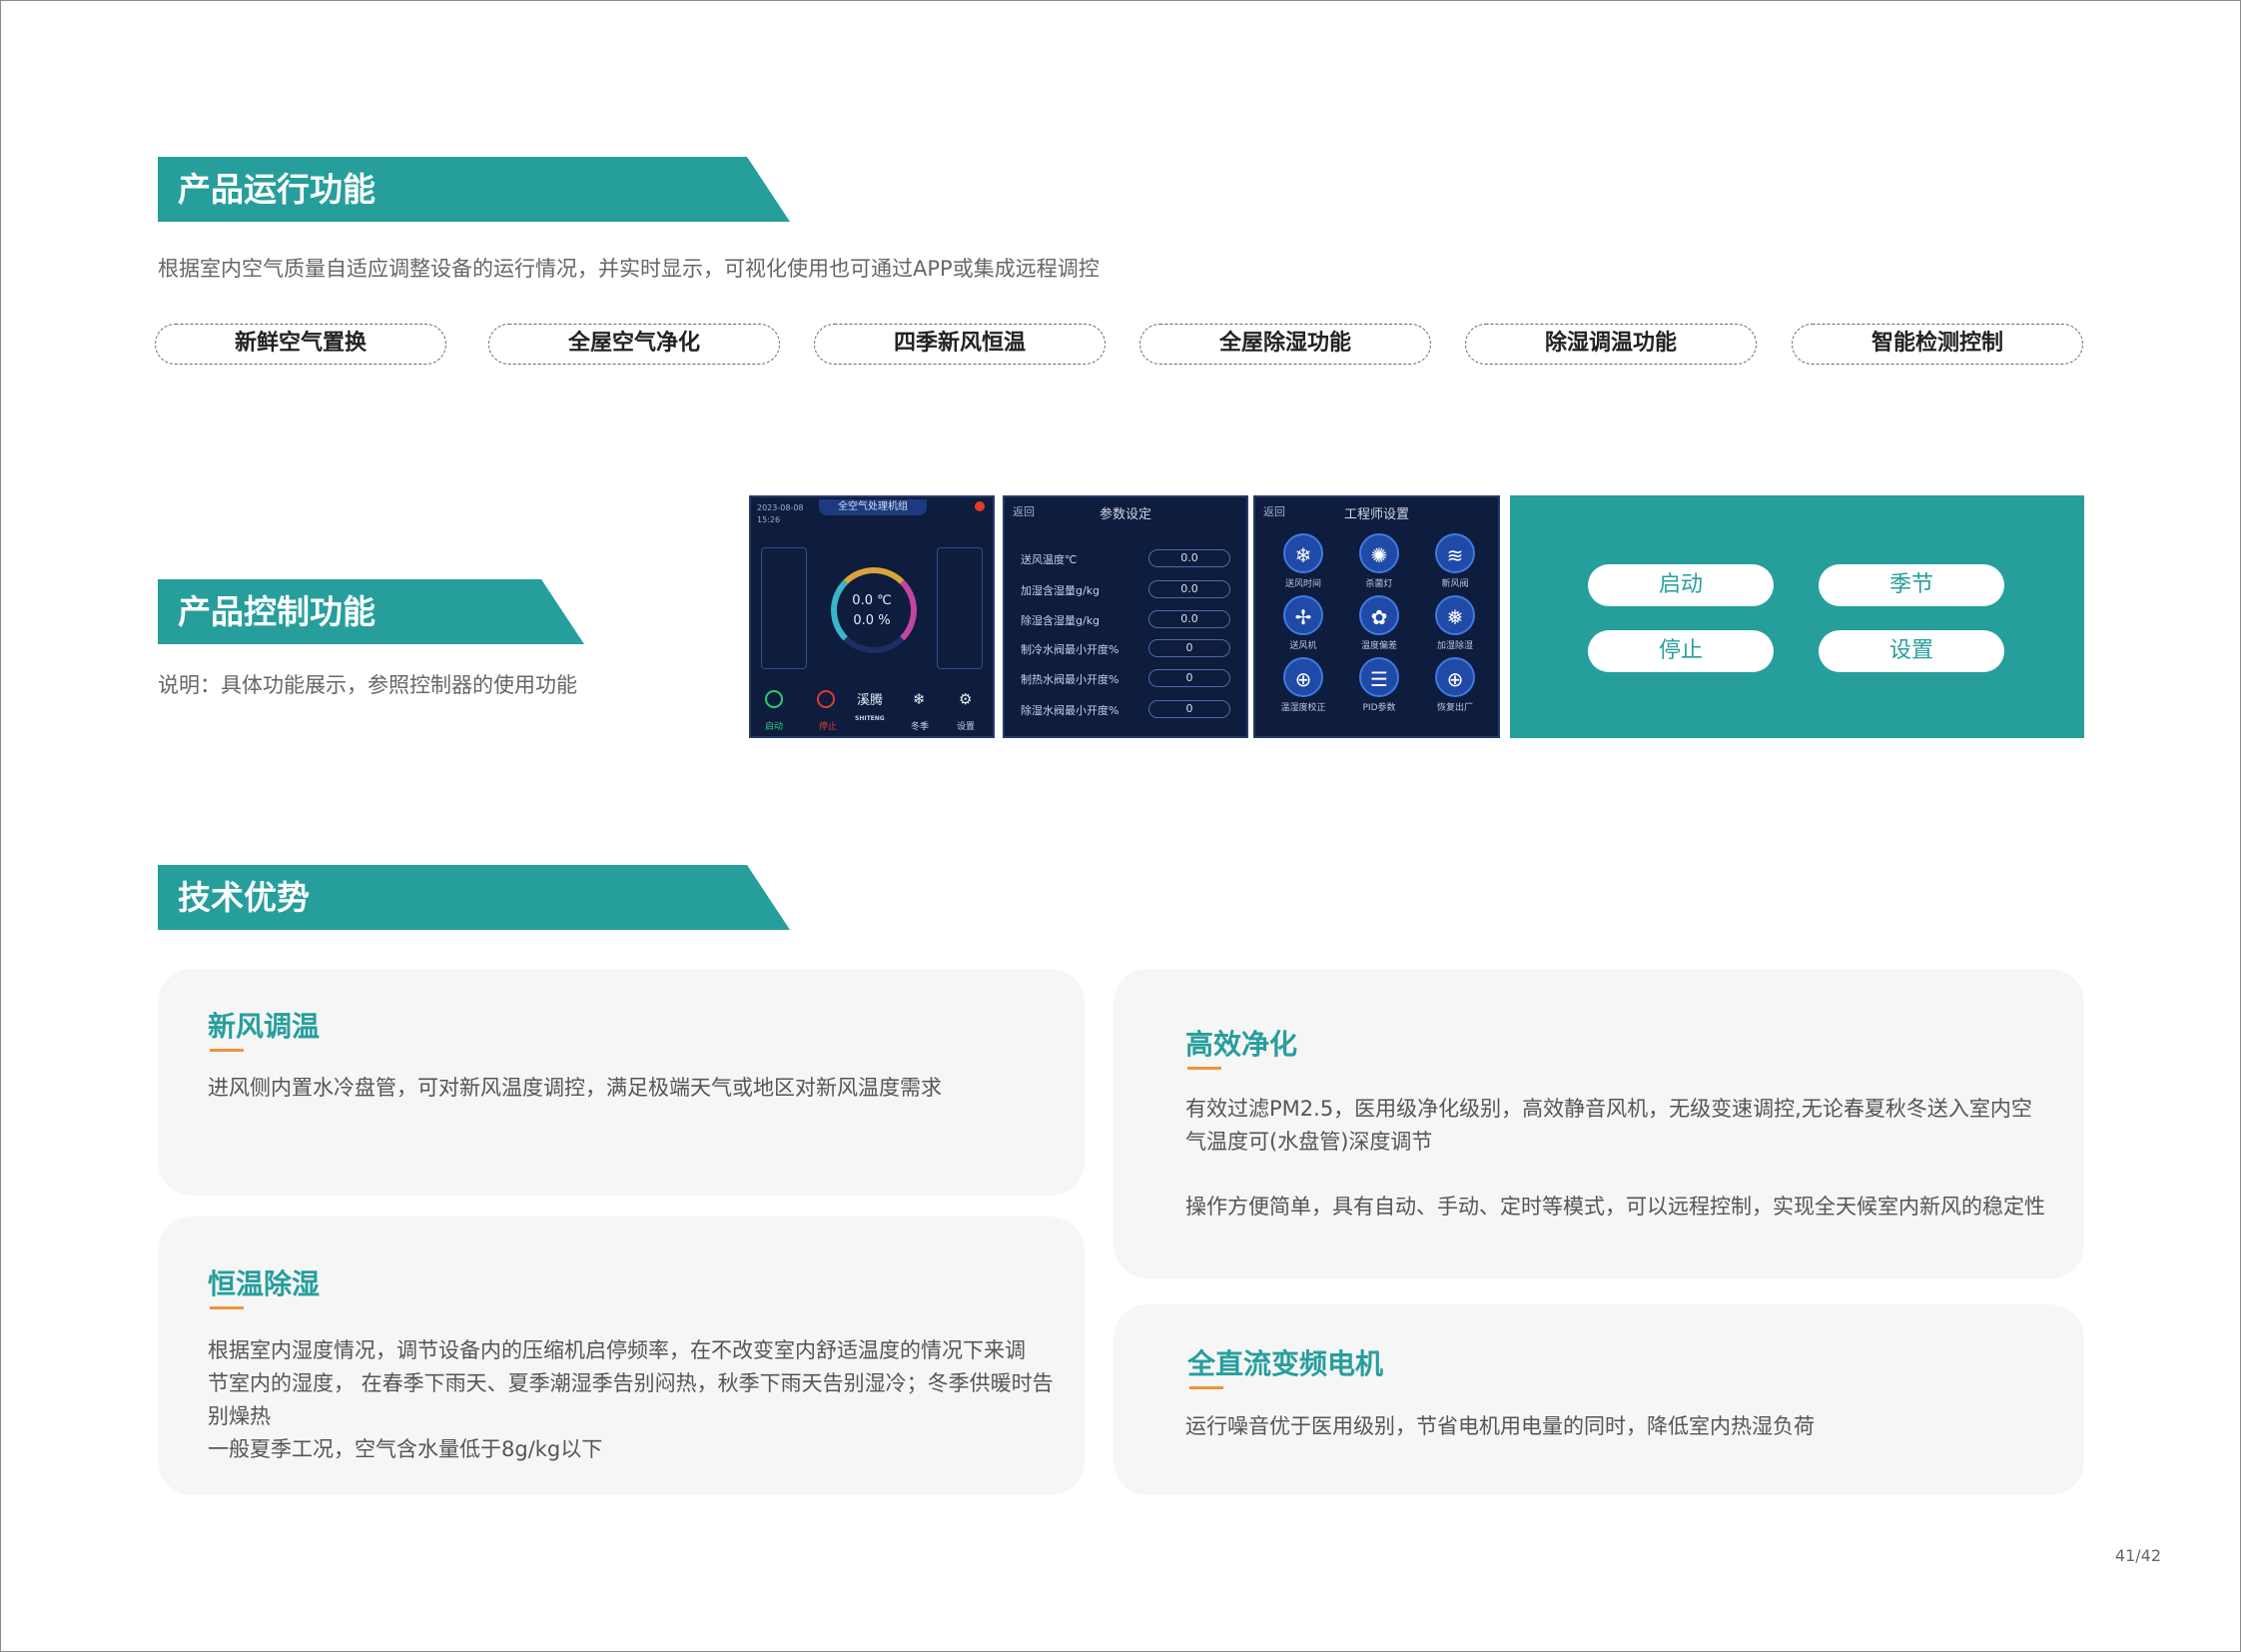 The image size is (2241, 1652). What do you see at coordinates (1379, 584) in the screenshot?
I see `engineer-item-label: 杀菌灯` at bounding box center [1379, 584].